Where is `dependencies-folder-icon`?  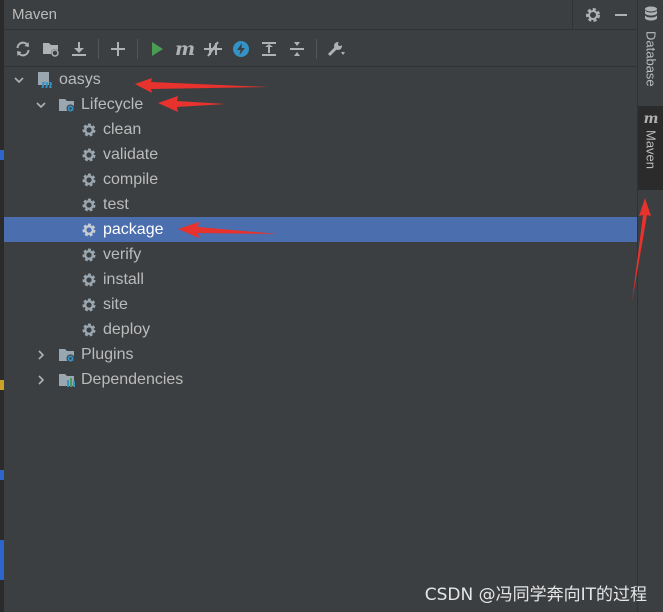 dependencies-folder-icon is located at coordinates (67, 380).